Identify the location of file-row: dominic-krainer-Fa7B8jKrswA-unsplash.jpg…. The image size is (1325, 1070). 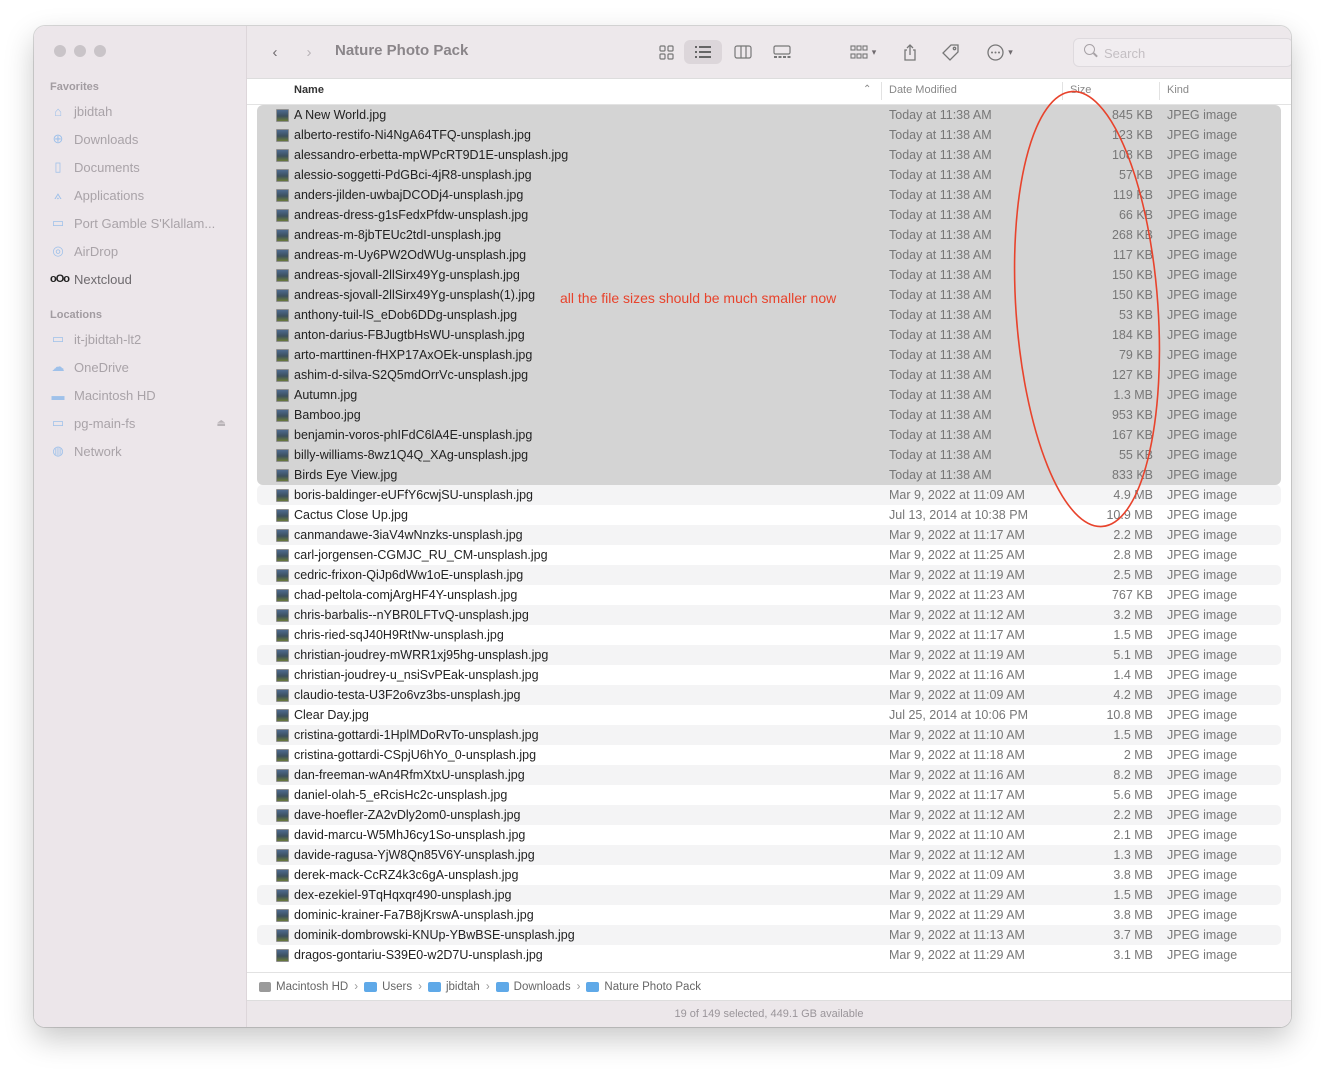
(769, 915).